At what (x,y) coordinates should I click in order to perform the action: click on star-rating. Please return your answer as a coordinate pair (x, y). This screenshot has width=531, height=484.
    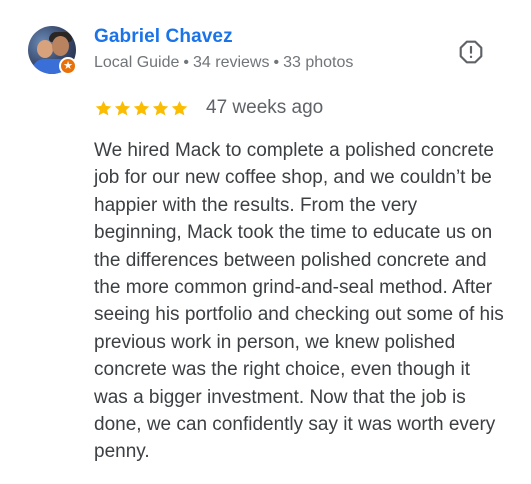
    Looking at the image, I should click on (141, 108).